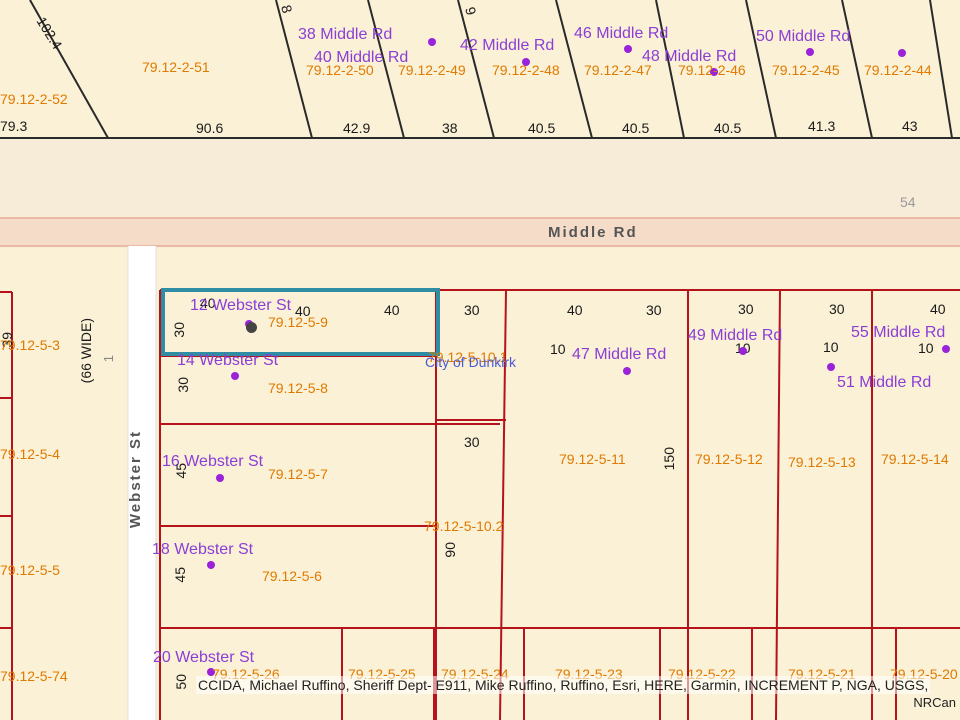 Image resolution: width=960 pixels, height=720 pixels. What do you see at coordinates (240, 306) in the screenshot?
I see `address-label: 12 Webster St` at bounding box center [240, 306].